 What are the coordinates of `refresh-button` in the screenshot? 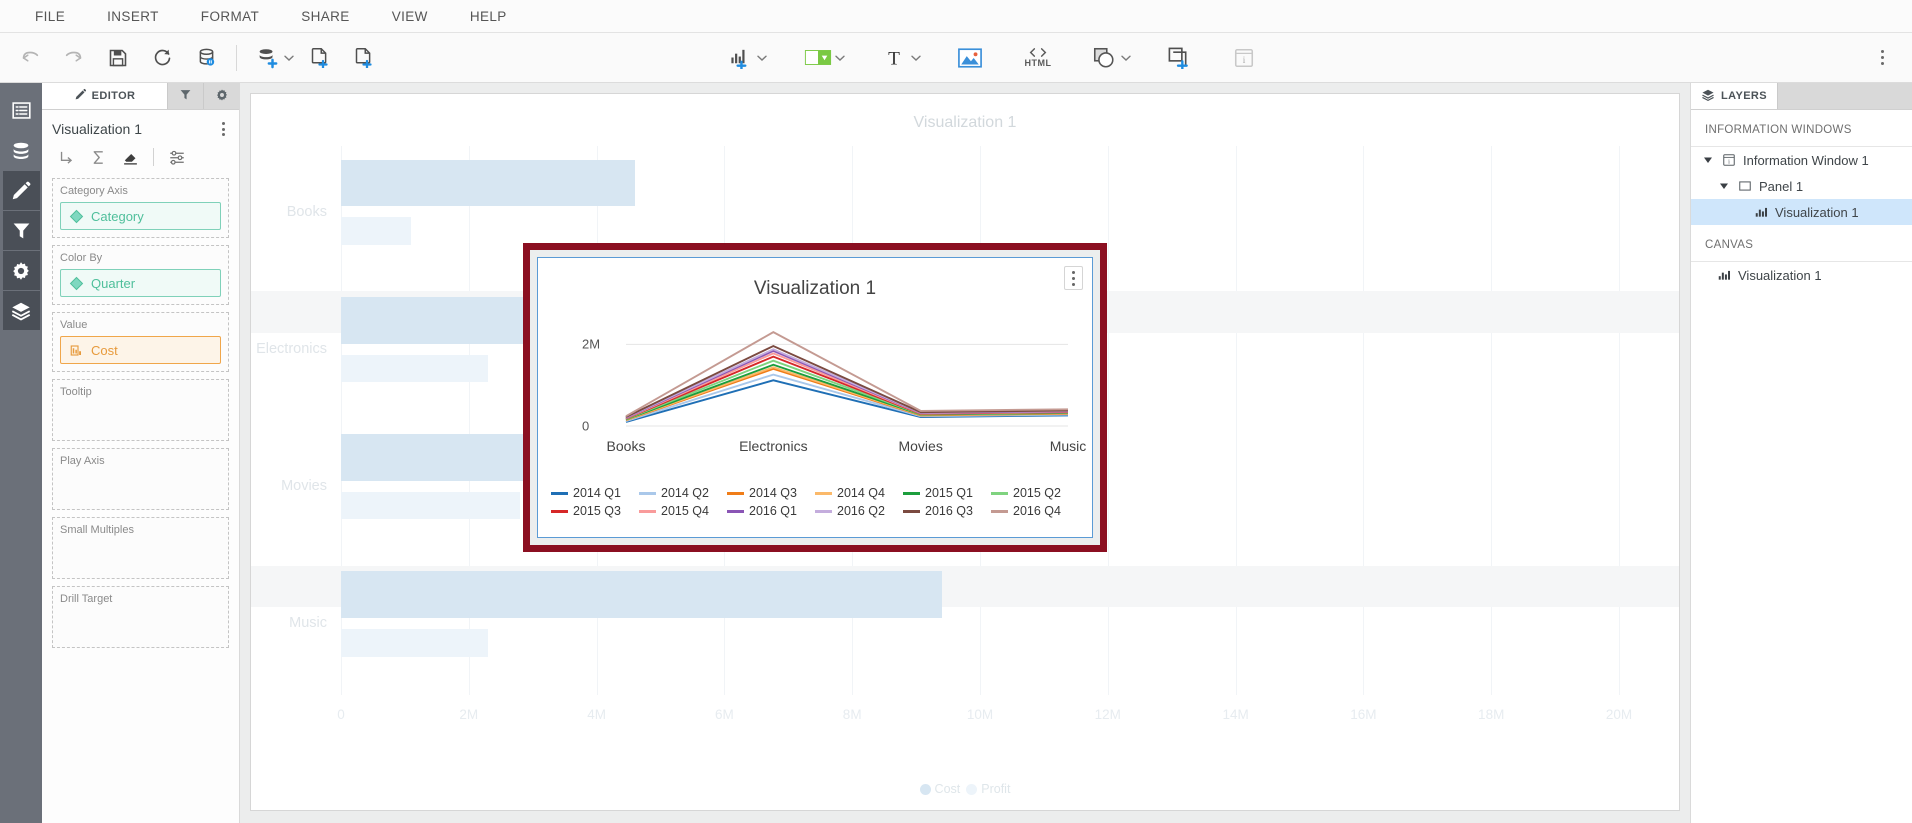 It's located at (162, 58).